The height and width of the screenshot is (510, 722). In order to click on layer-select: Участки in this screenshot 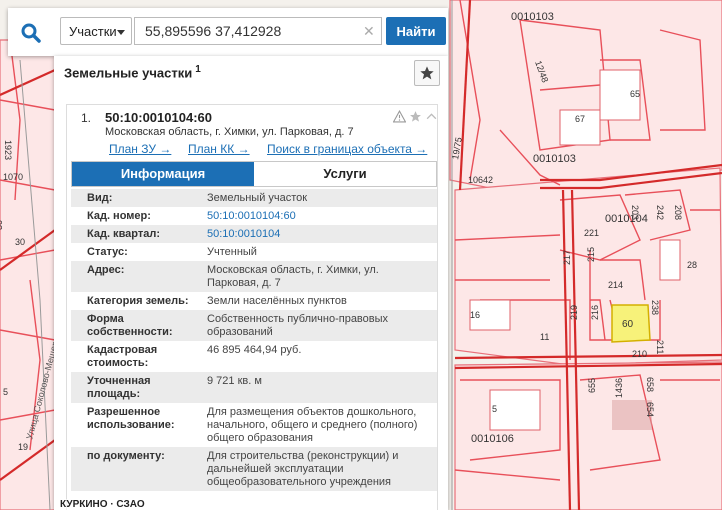, I will do `click(96, 31)`.